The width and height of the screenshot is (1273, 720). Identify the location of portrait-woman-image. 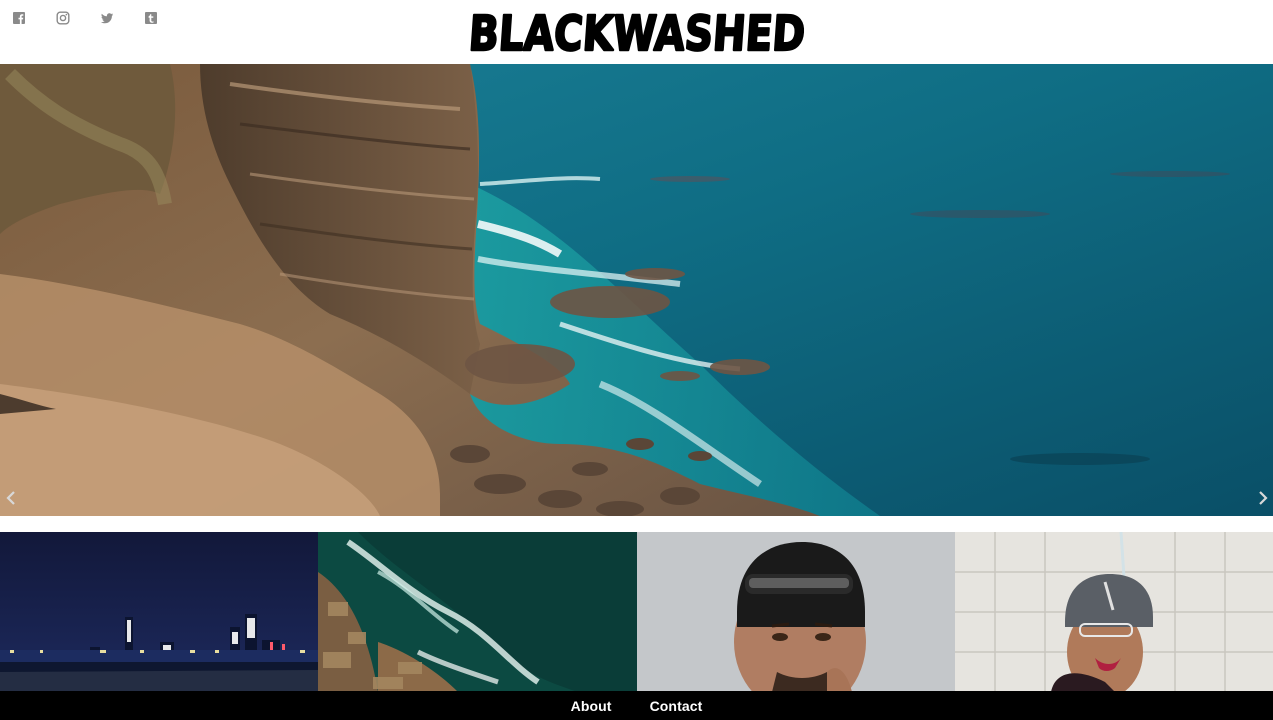
(1114, 612).